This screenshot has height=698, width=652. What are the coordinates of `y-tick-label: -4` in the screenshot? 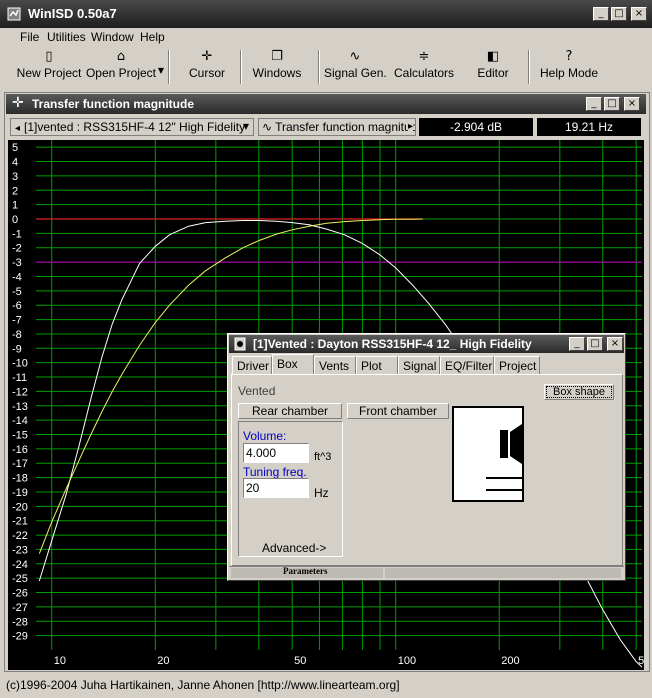 It's located at (17, 277).